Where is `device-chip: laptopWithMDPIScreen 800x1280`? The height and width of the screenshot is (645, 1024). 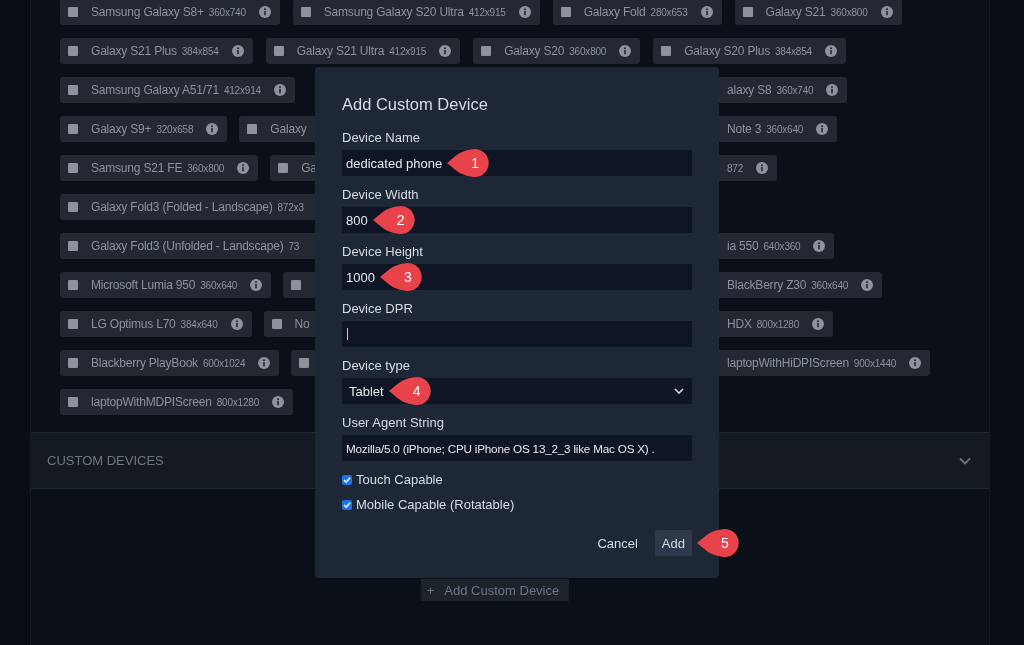 device-chip: laptopWithMDPIScreen 800x1280 is located at coordinates (177, 402).